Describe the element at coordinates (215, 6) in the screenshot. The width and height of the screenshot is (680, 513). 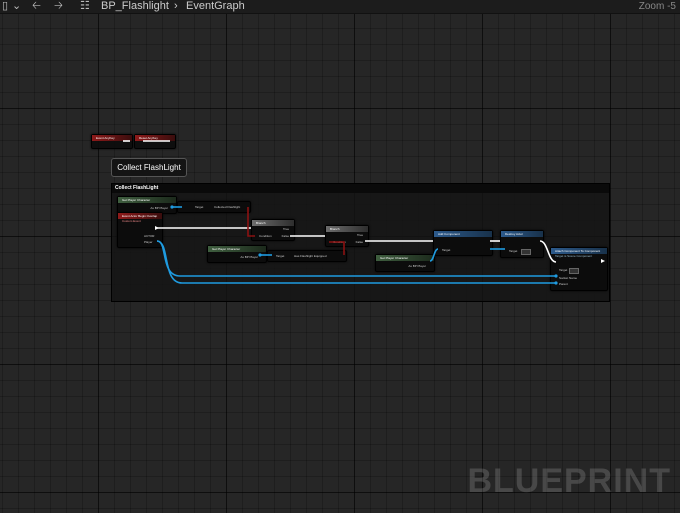
I see `breadcrumb-graph: EventGraph` at that location.